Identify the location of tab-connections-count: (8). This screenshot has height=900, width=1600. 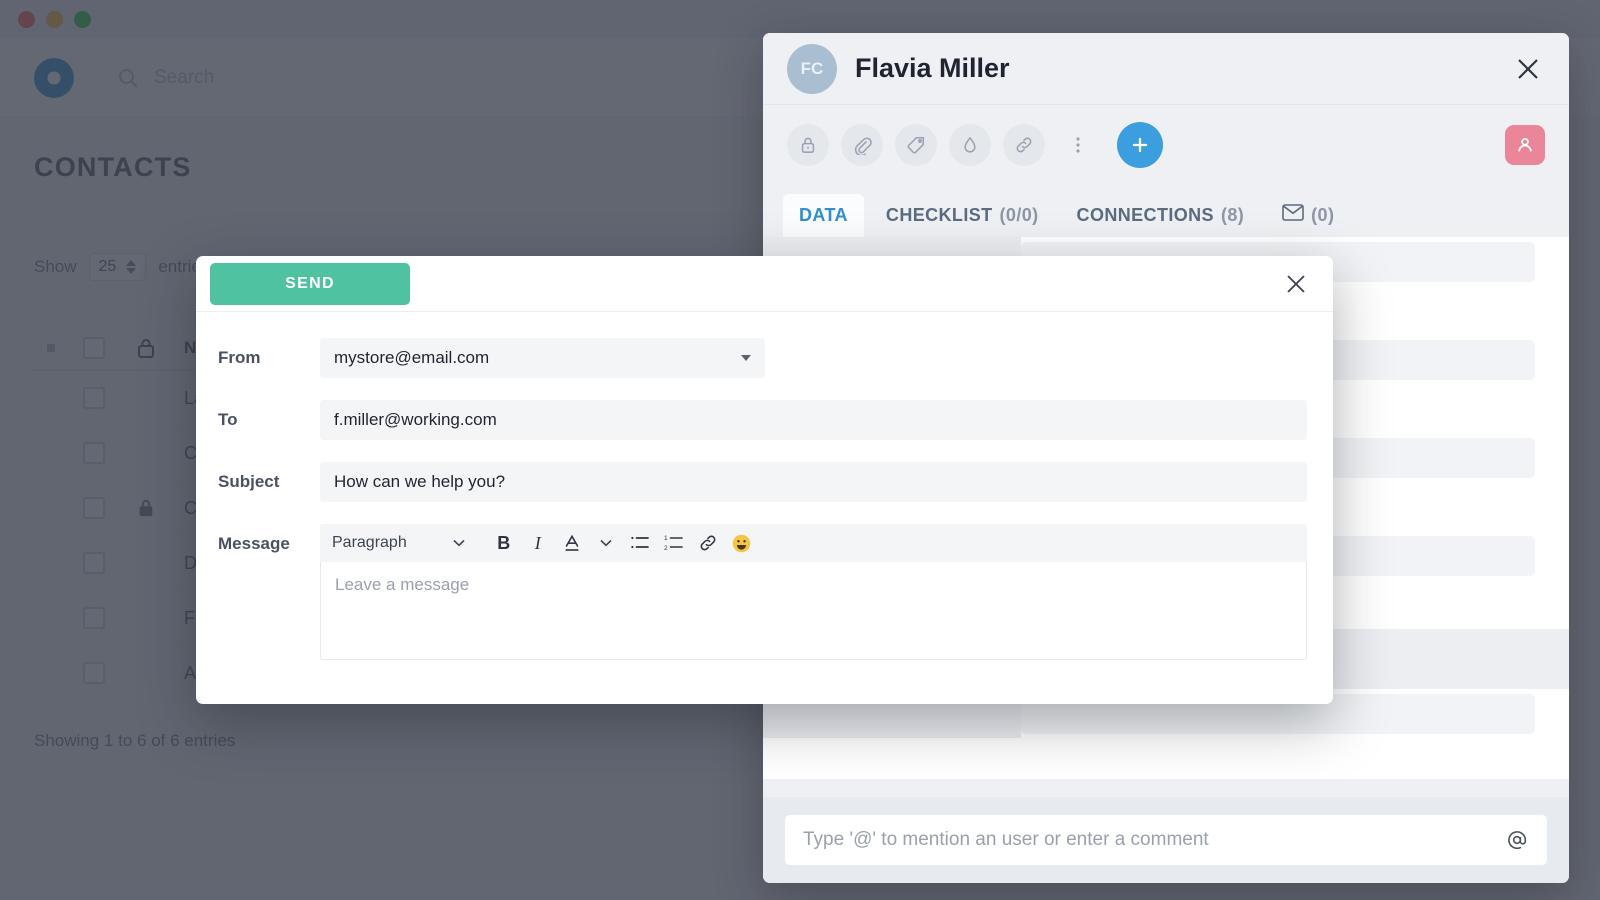
(1232, 215).